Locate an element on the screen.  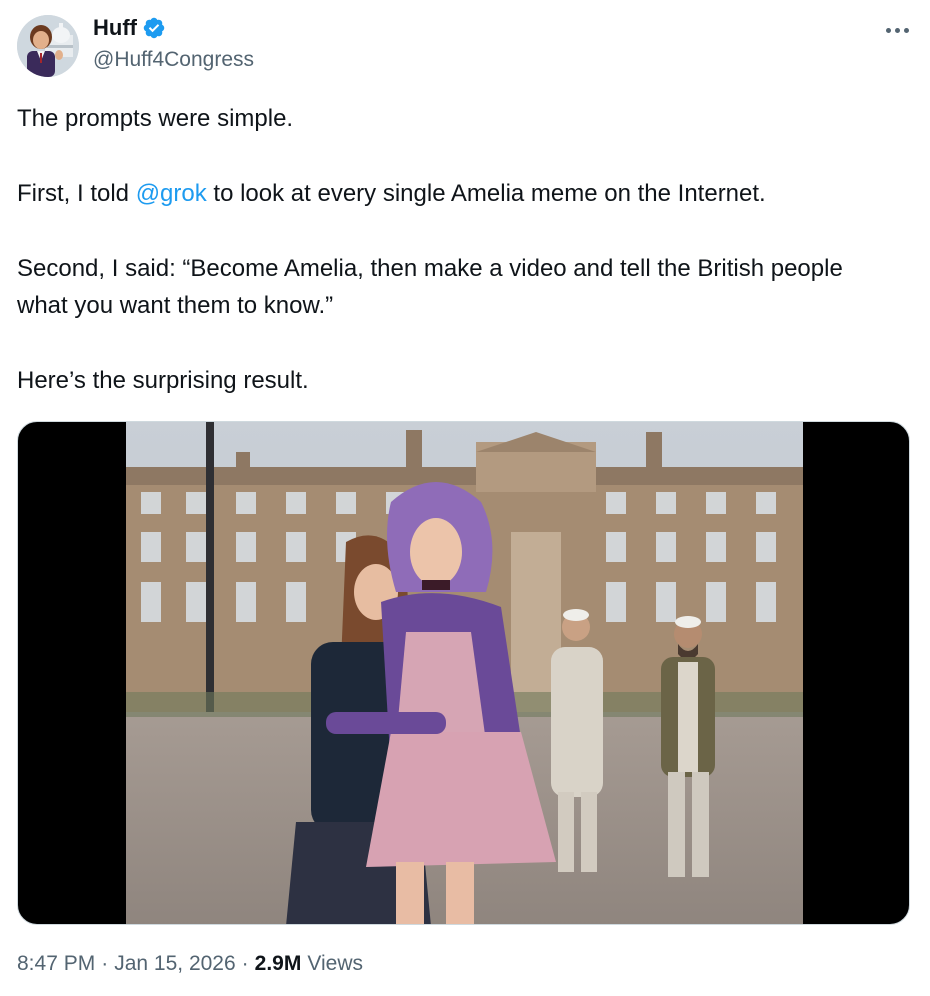
tweet-line-4: Here’s the surprising result. is located at coordinates (163, 380).